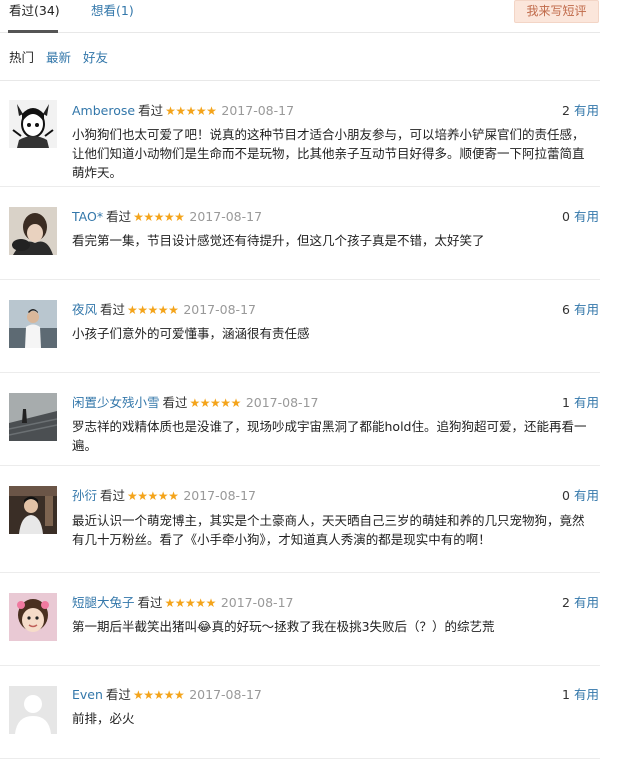  Describe the element at coordinates (84, 495) in the screenshot. I see `username-link: 孙衍` at that location.